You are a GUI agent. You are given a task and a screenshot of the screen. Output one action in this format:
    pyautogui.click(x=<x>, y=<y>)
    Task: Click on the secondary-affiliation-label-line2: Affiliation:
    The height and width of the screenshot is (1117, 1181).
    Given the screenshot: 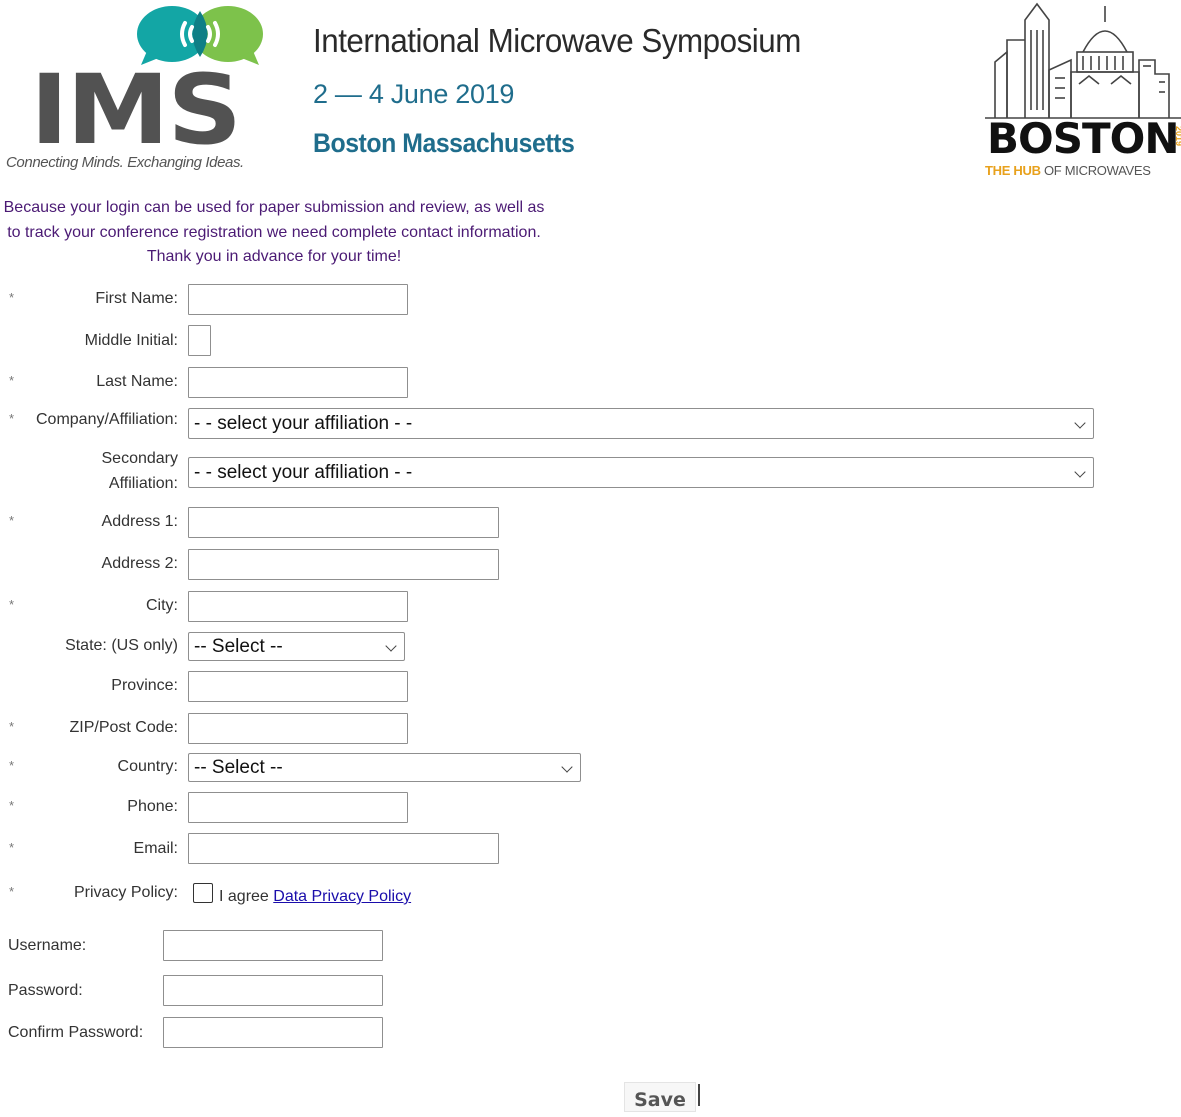 What is the action you would take?
    pyautogui.click(x=143, y=483)
    